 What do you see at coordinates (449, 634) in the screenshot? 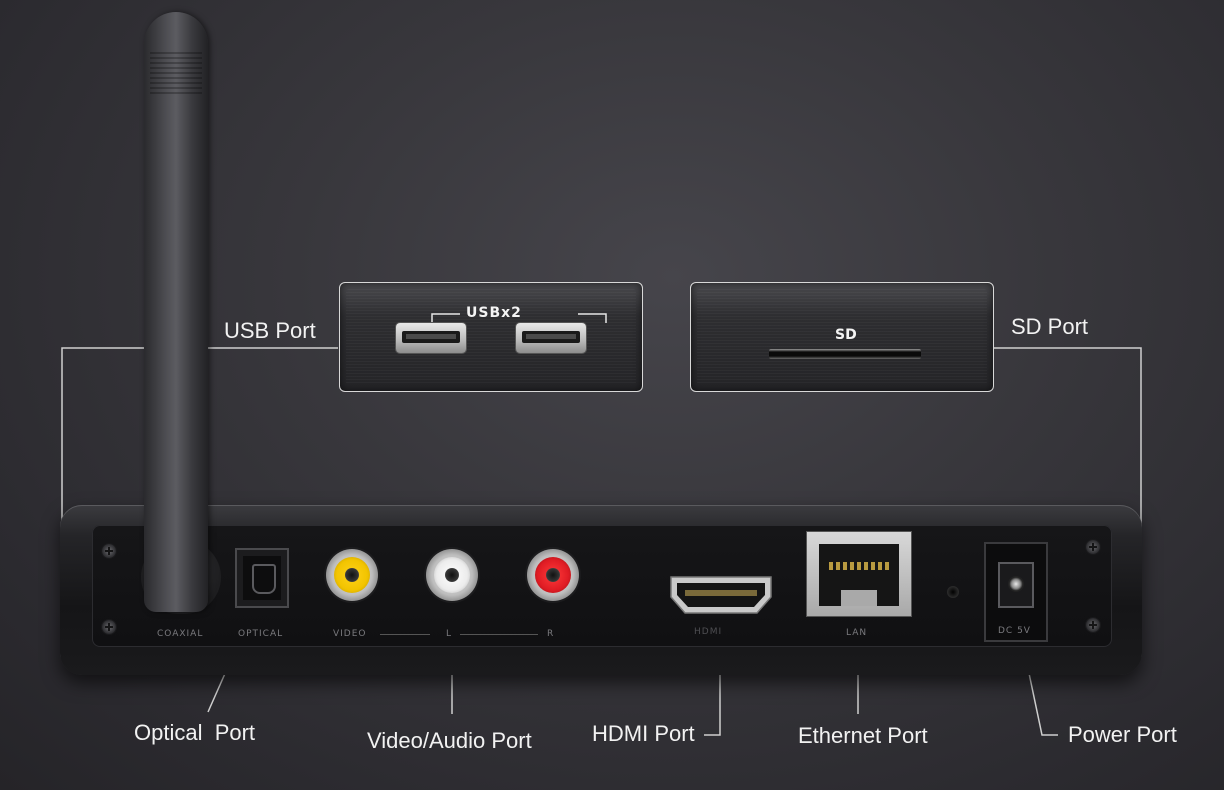
I see `marking-left: L` at bounding box center [449, 634].